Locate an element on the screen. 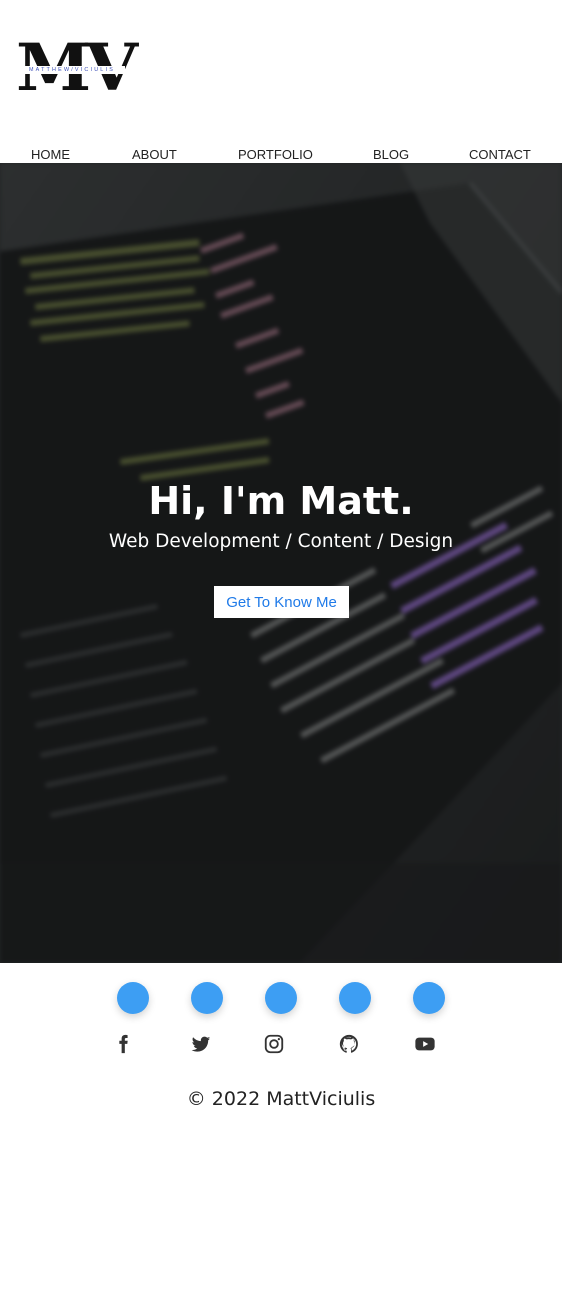  site-logo: MV MATTHEW/VICIULIS is located at coordinates (77, 68).